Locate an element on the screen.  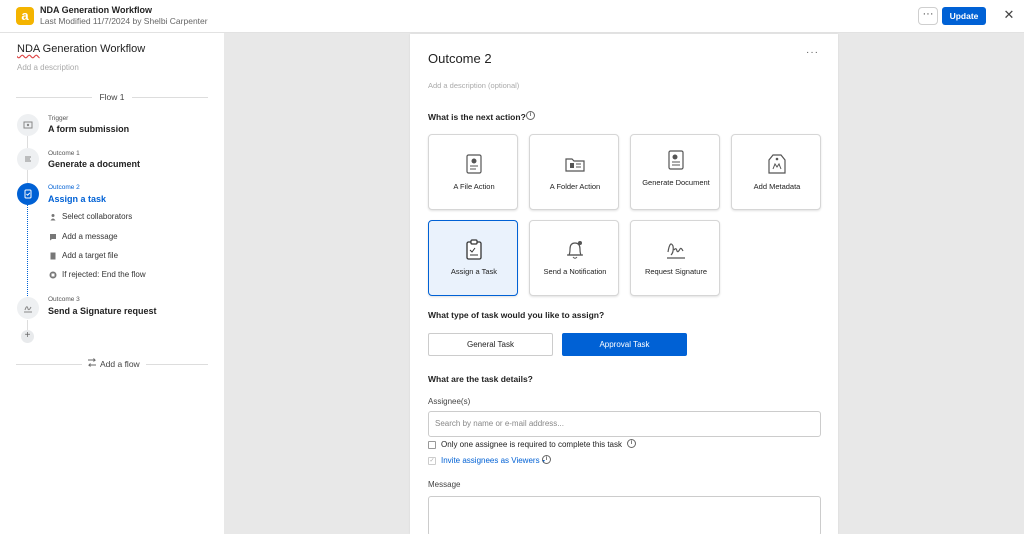
document-icon is located at coordinates (28, 159).